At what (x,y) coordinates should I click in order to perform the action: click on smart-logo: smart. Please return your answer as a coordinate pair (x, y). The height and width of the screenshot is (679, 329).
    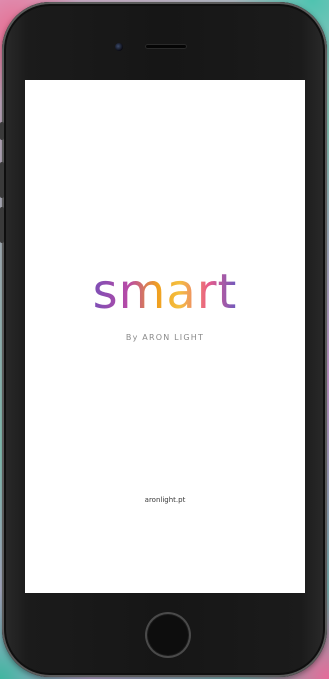
    Looking at the image, I should click on (165, 295).